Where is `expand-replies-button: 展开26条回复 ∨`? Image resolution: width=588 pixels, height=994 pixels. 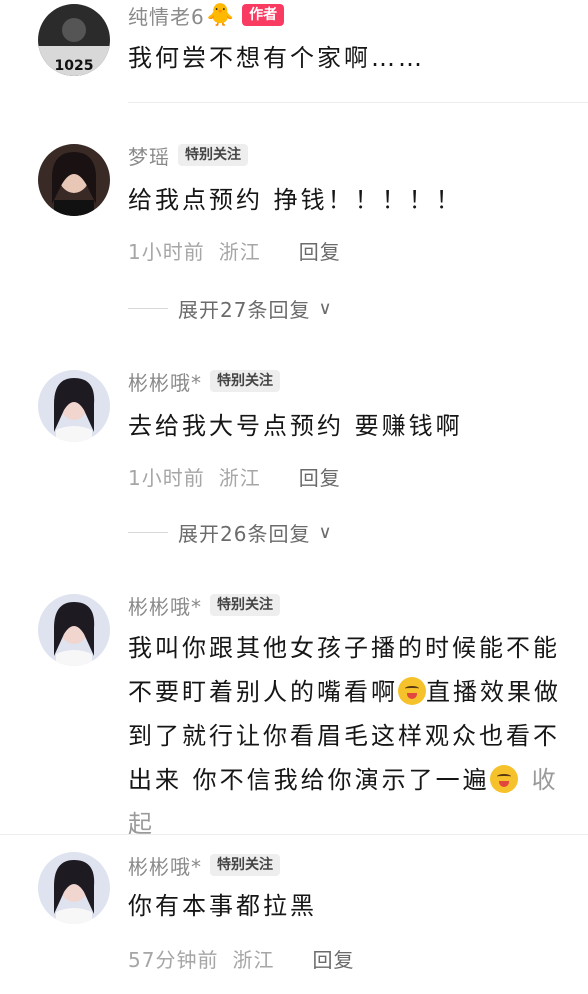 expand-replies-button: 展开26条回复 ∨ is located at coordinates (230, 532).